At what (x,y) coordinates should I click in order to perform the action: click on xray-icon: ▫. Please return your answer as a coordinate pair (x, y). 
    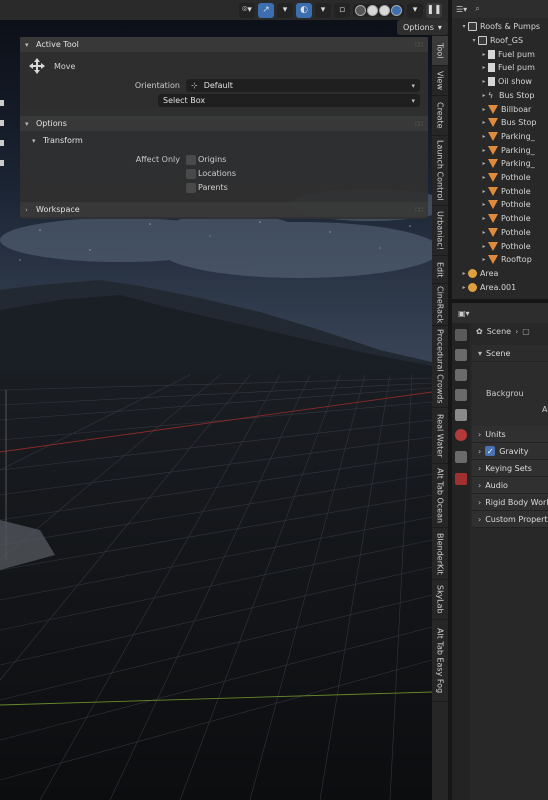
    Looking at the image, I should click on (342, 10).